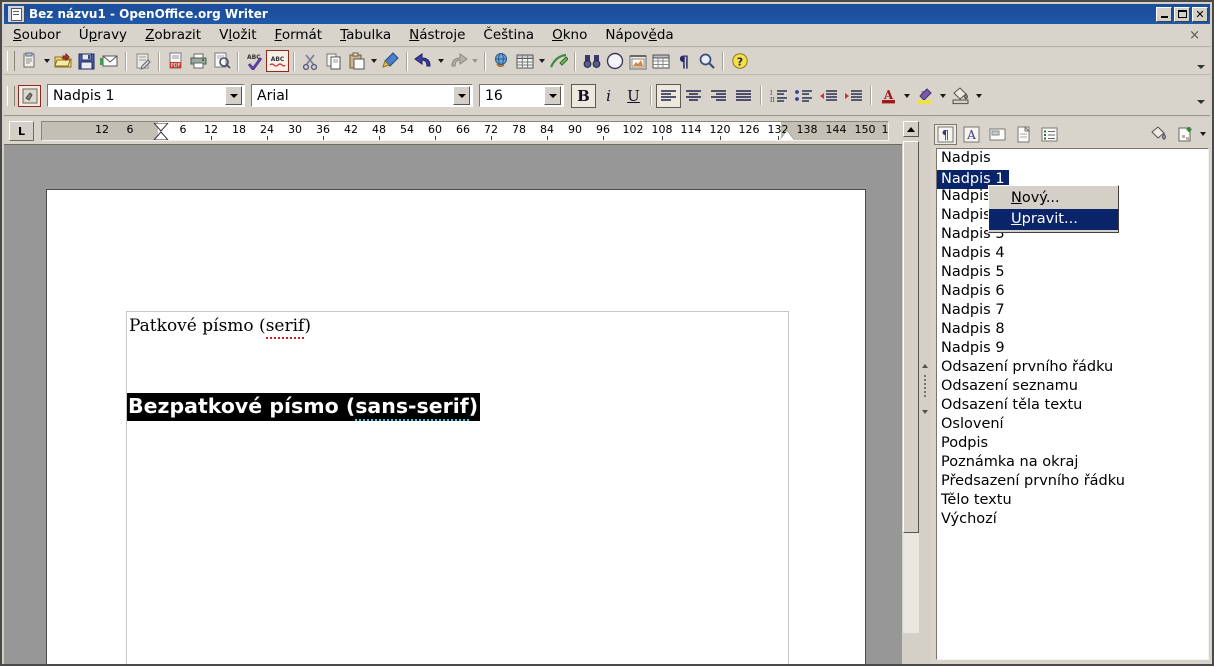 The width and height of the screenshot is (1214, 666). What do you see at coordinates (461, 95) in the screenshot?
I see `font-name-dropdown-icon` at bounding box center [461, 95].